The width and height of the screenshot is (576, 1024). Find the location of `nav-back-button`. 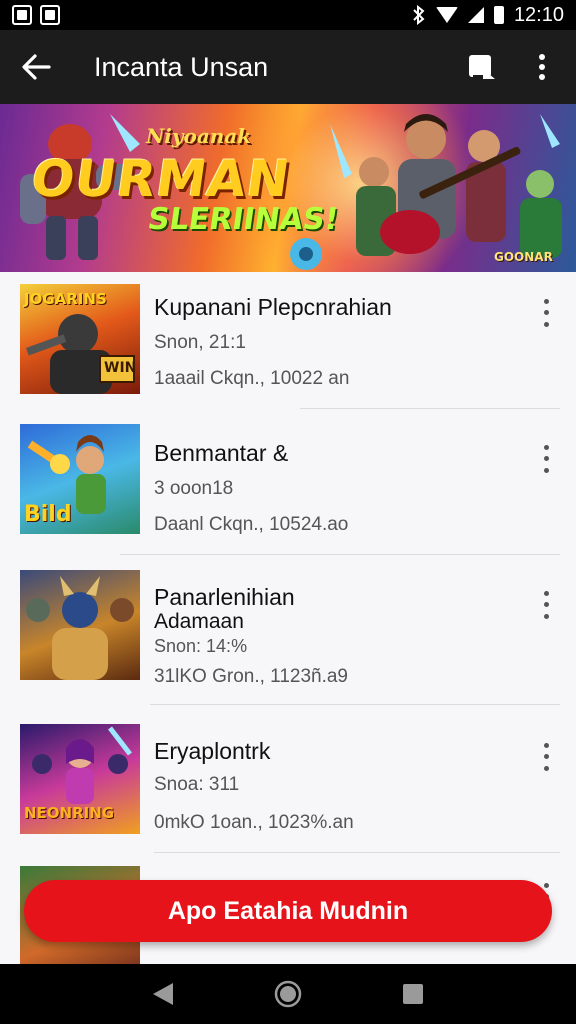

nav-back-button is located at coordinates (163, 994).